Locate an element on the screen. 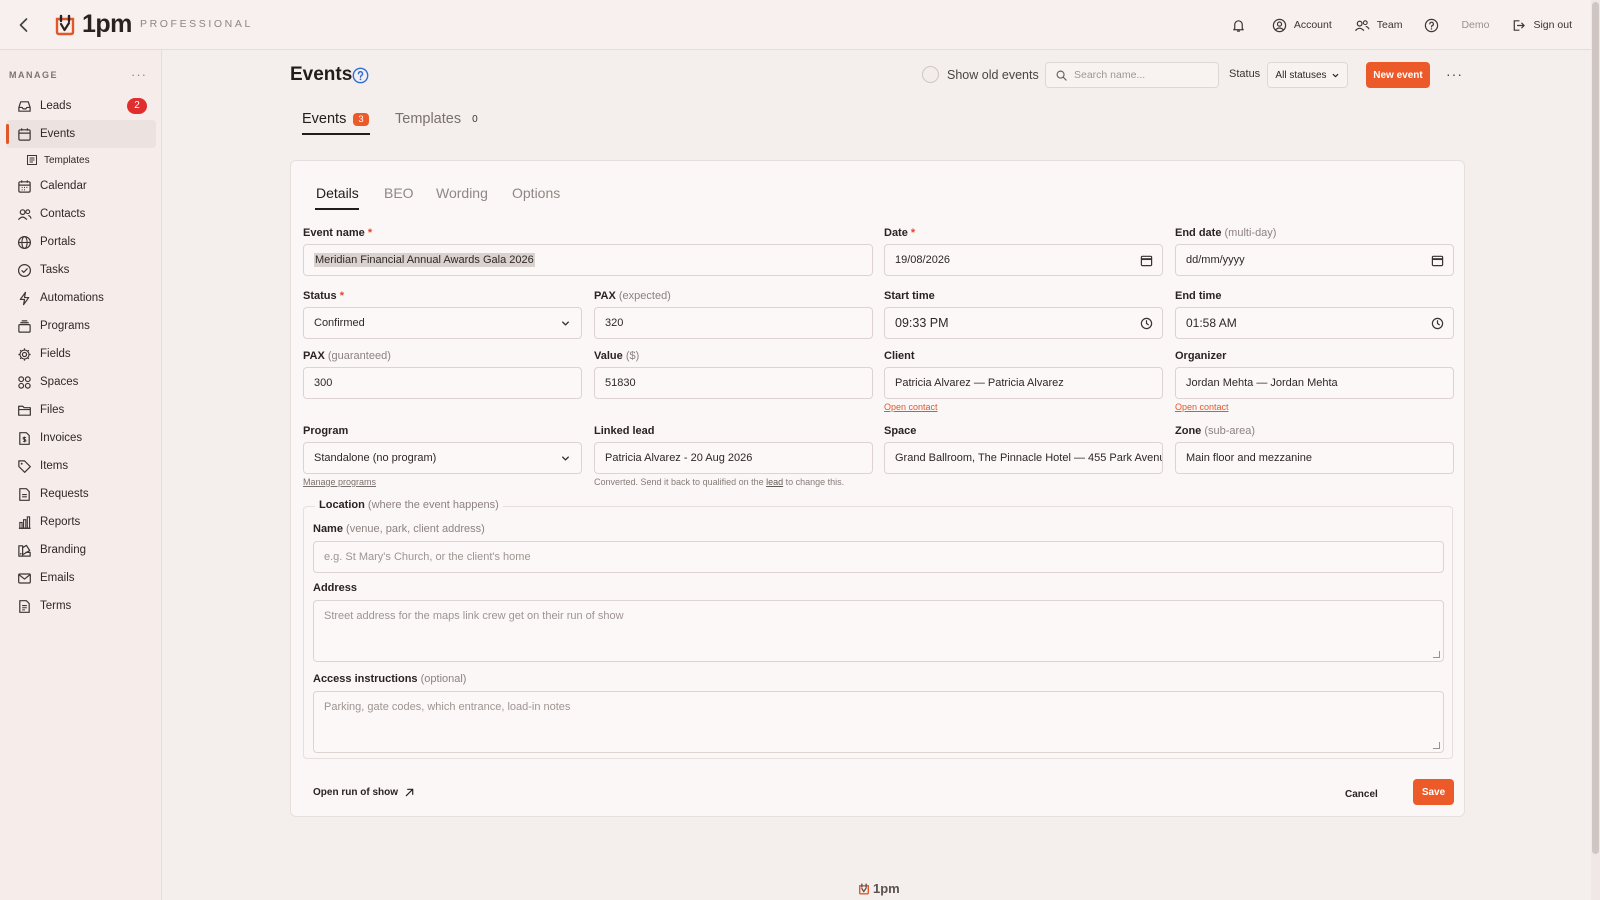 The image size is (1600, 900). organizer-input: Jordan Mehta — Jordan Mehta is located at coordinates (1314, 383).